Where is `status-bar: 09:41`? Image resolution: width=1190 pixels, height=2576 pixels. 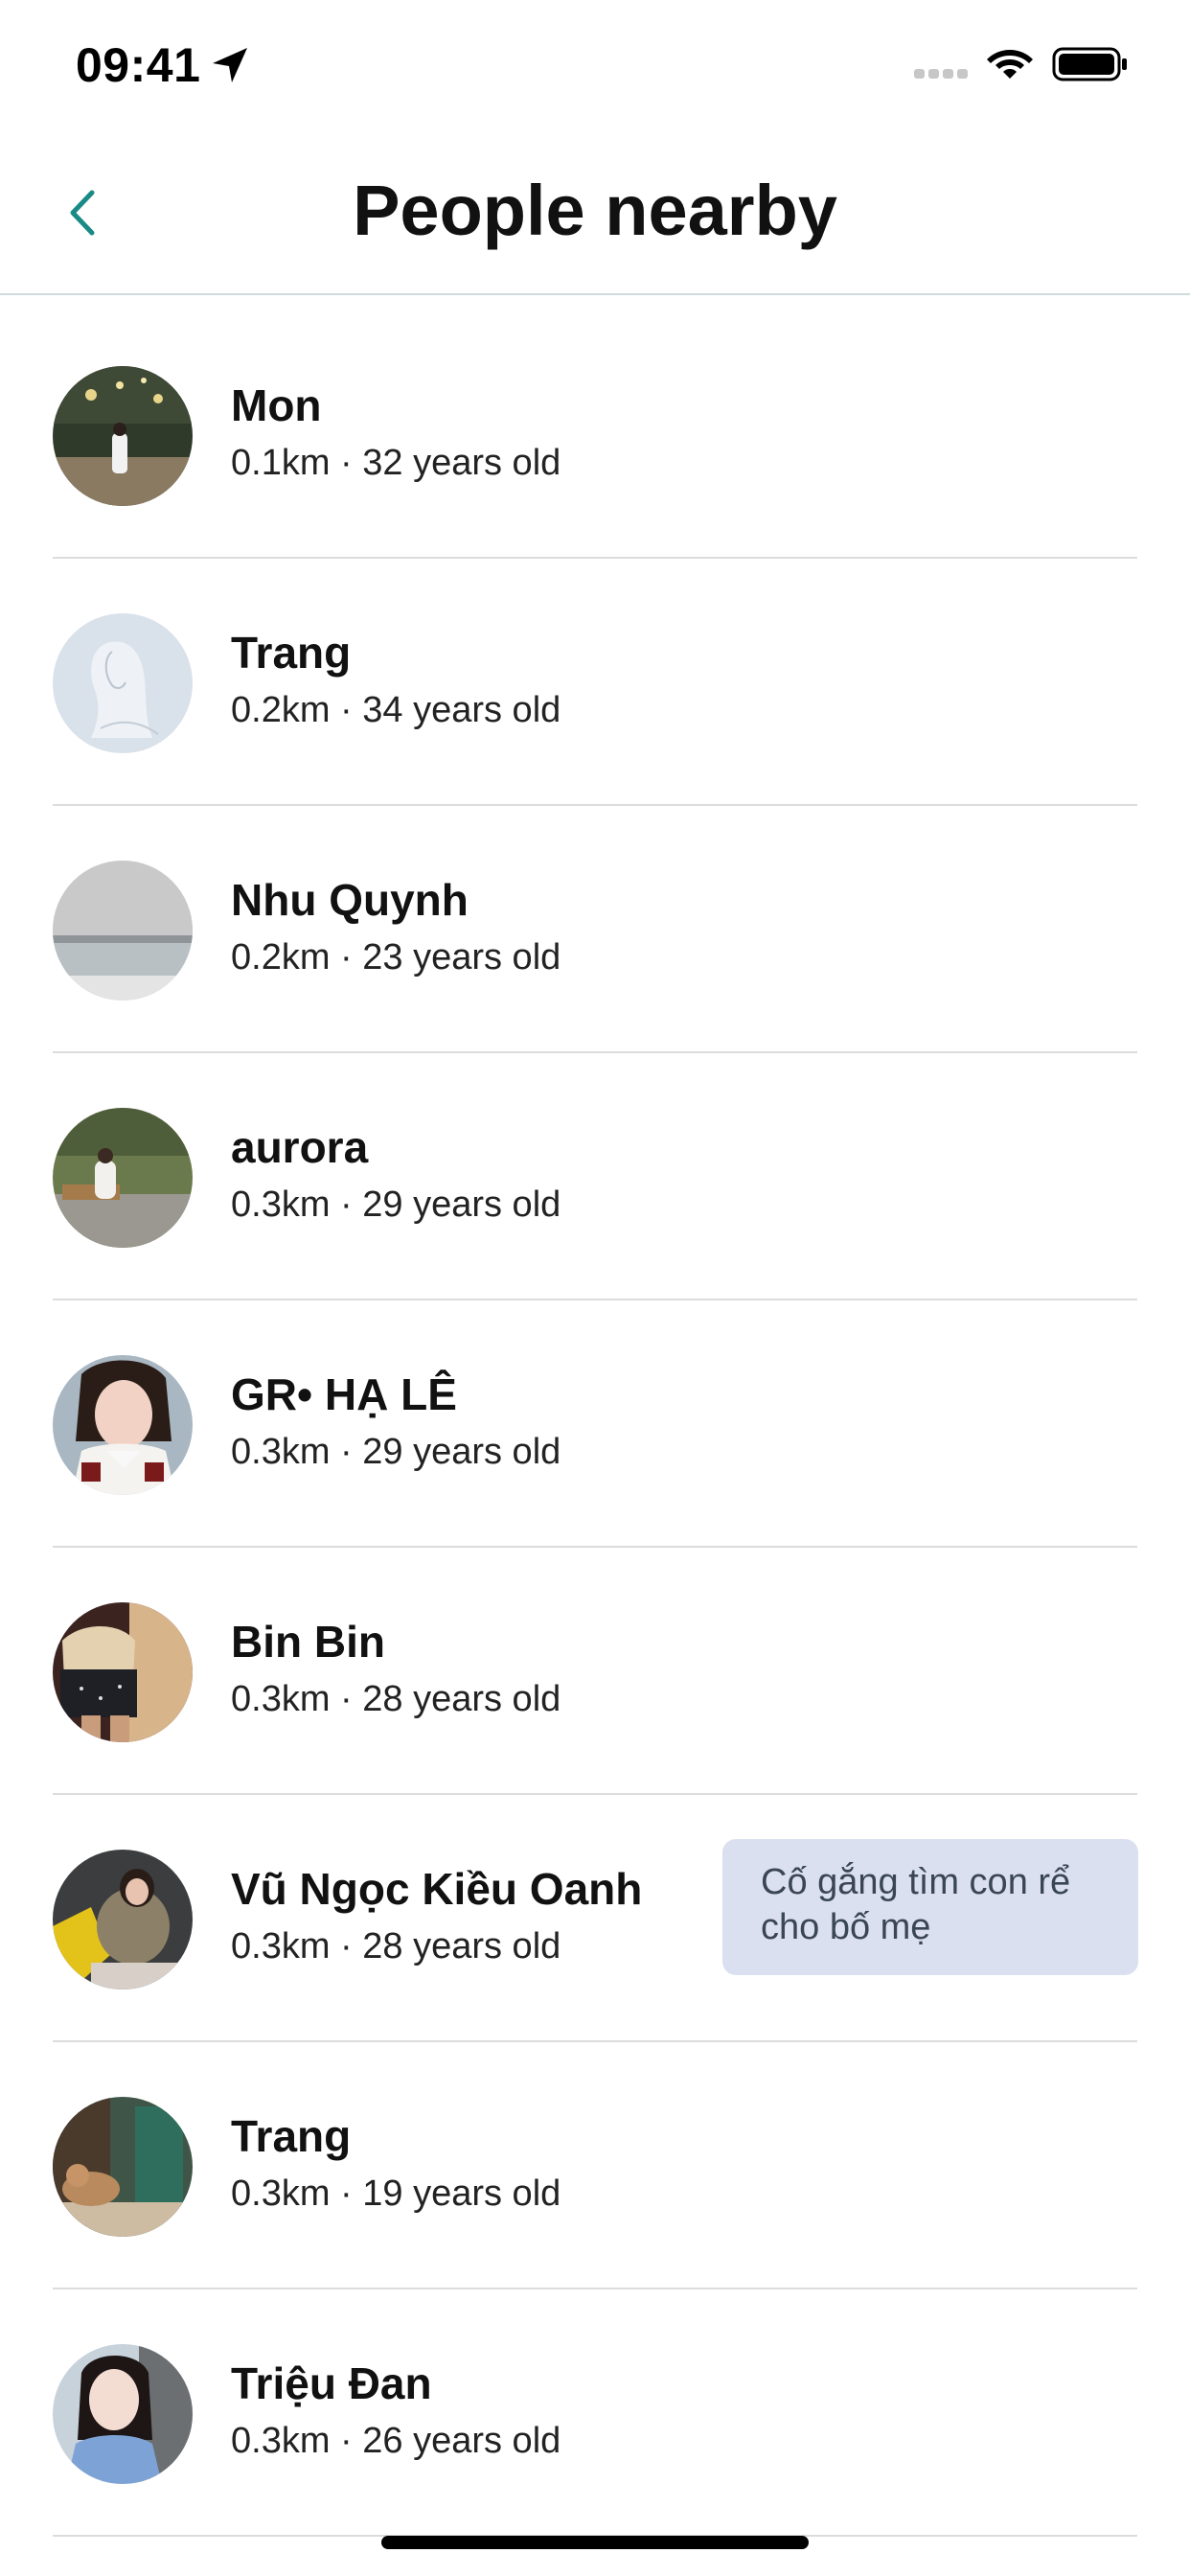
status-bar: 09:41 is located at coordinates (595, 64).